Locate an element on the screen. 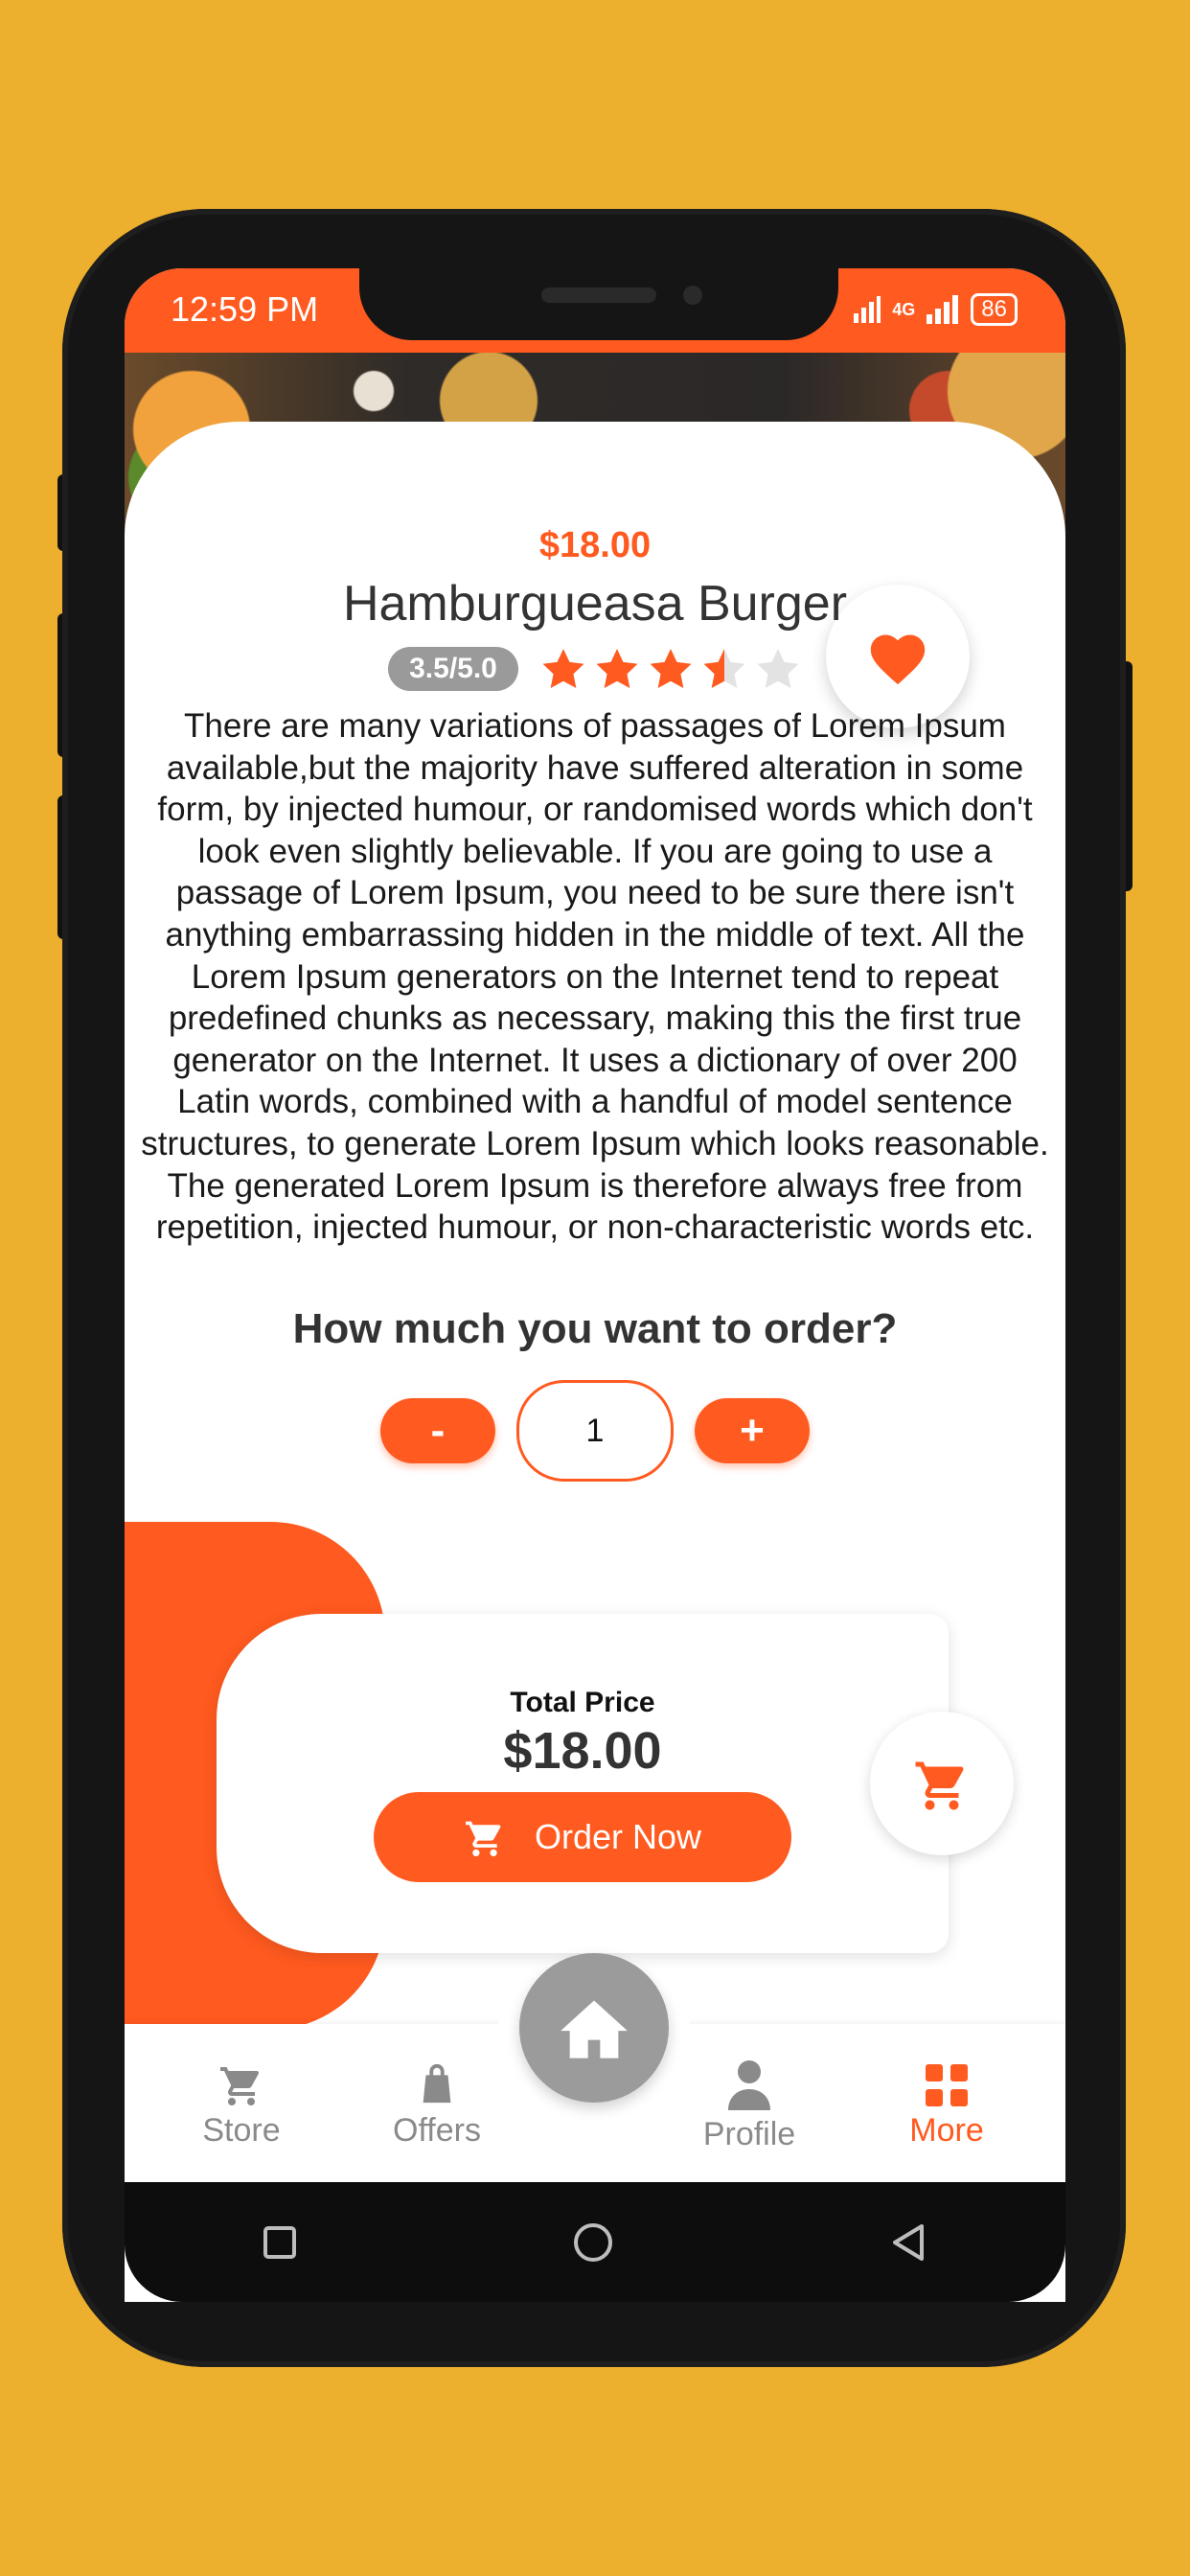 The image size is (1190, 2576). person-icon is located at coordinates (749, 2085).